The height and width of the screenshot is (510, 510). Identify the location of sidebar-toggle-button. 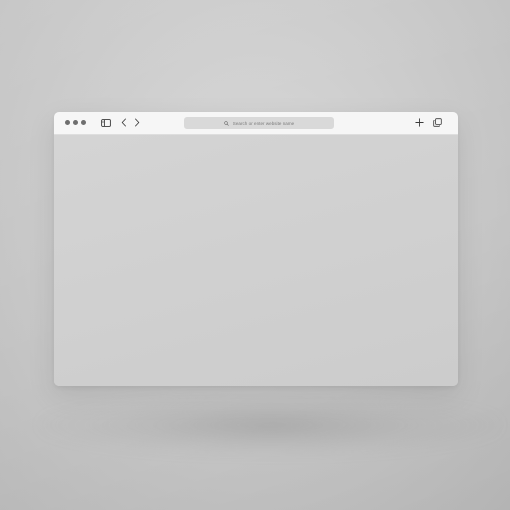
(106, 123).